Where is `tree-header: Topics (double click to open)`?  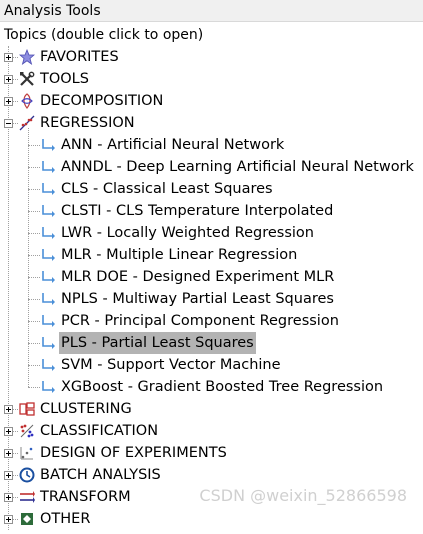
tree-header: Topics (double click to open) is located at coordinates (104, 35).